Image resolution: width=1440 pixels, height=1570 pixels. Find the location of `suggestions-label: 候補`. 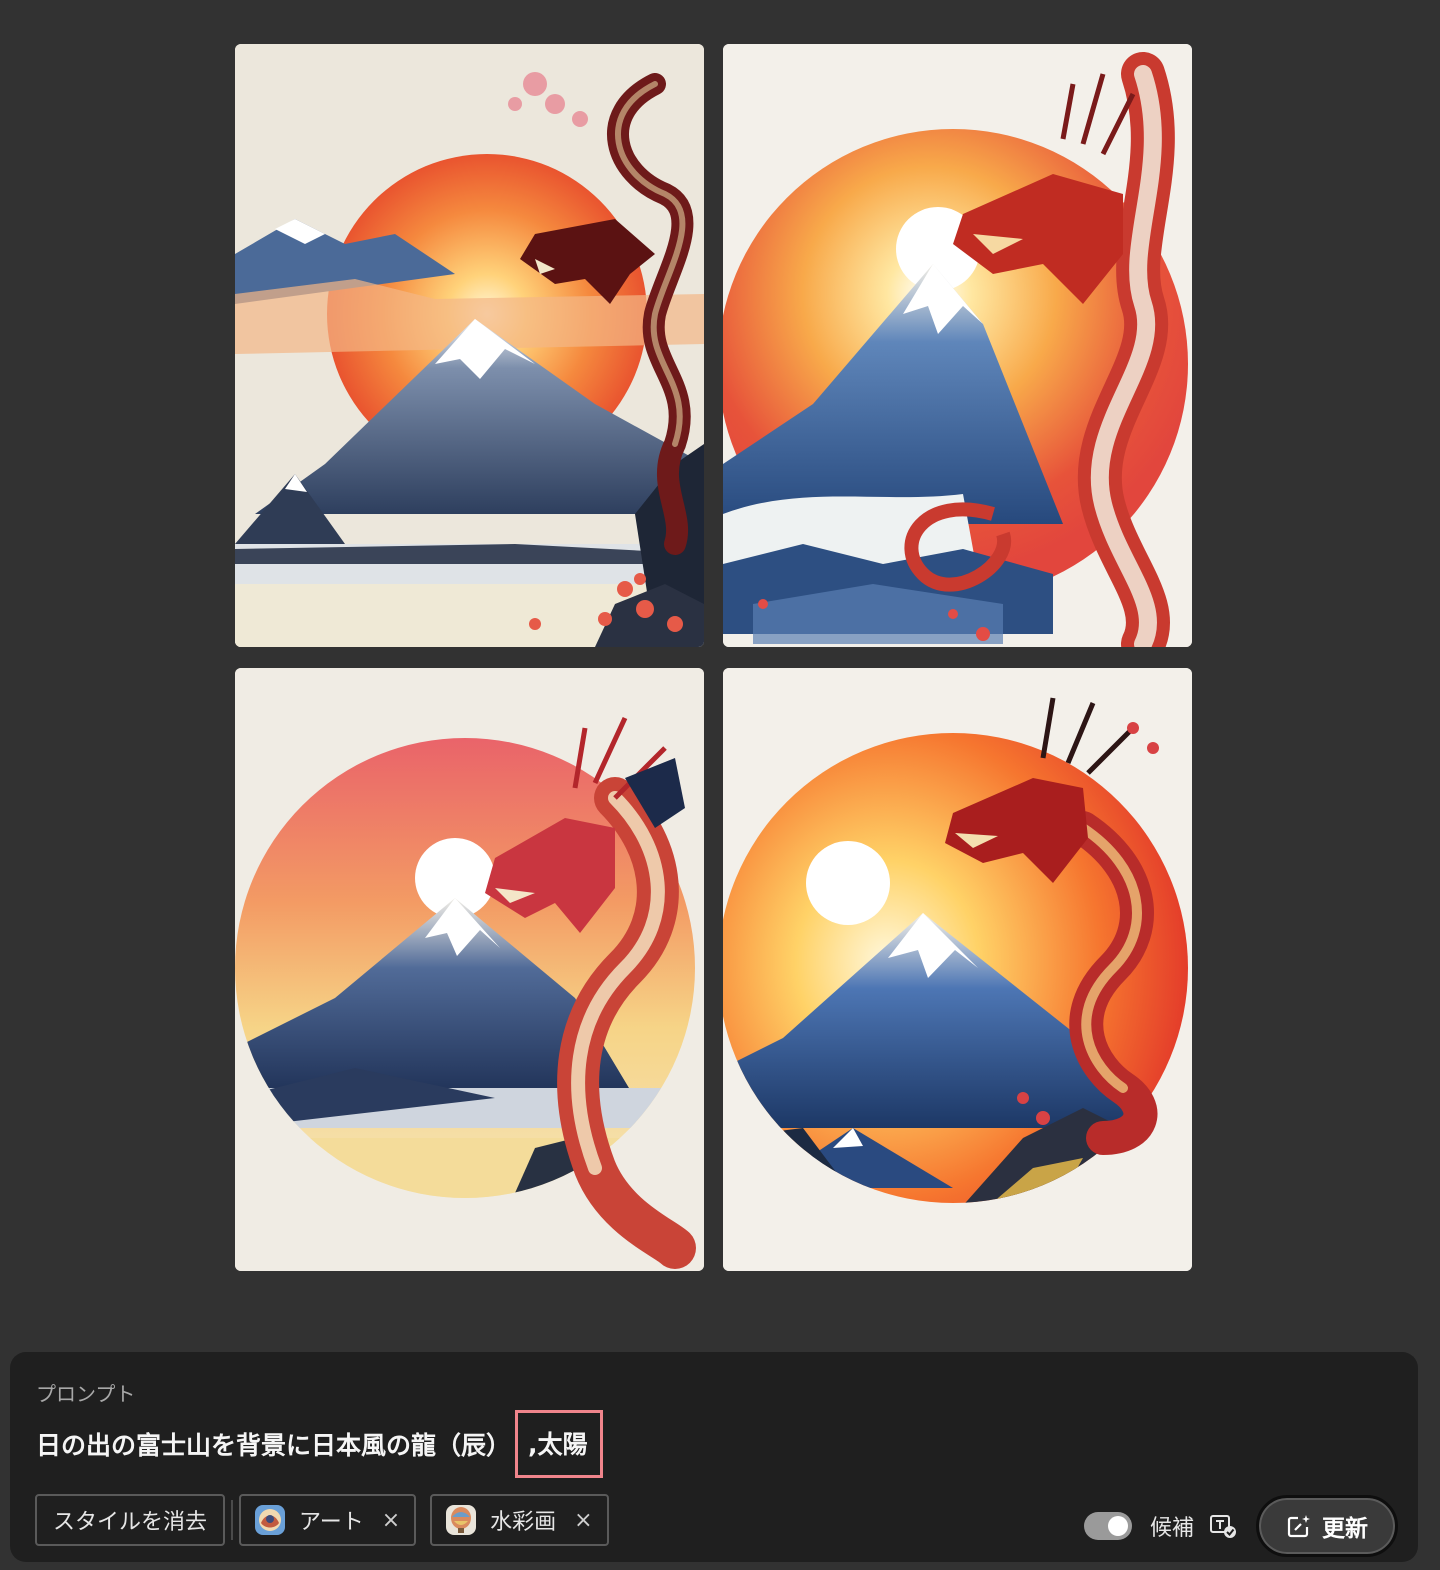

suggestions-label: 候補 is located at coordinates (1171, 1528).